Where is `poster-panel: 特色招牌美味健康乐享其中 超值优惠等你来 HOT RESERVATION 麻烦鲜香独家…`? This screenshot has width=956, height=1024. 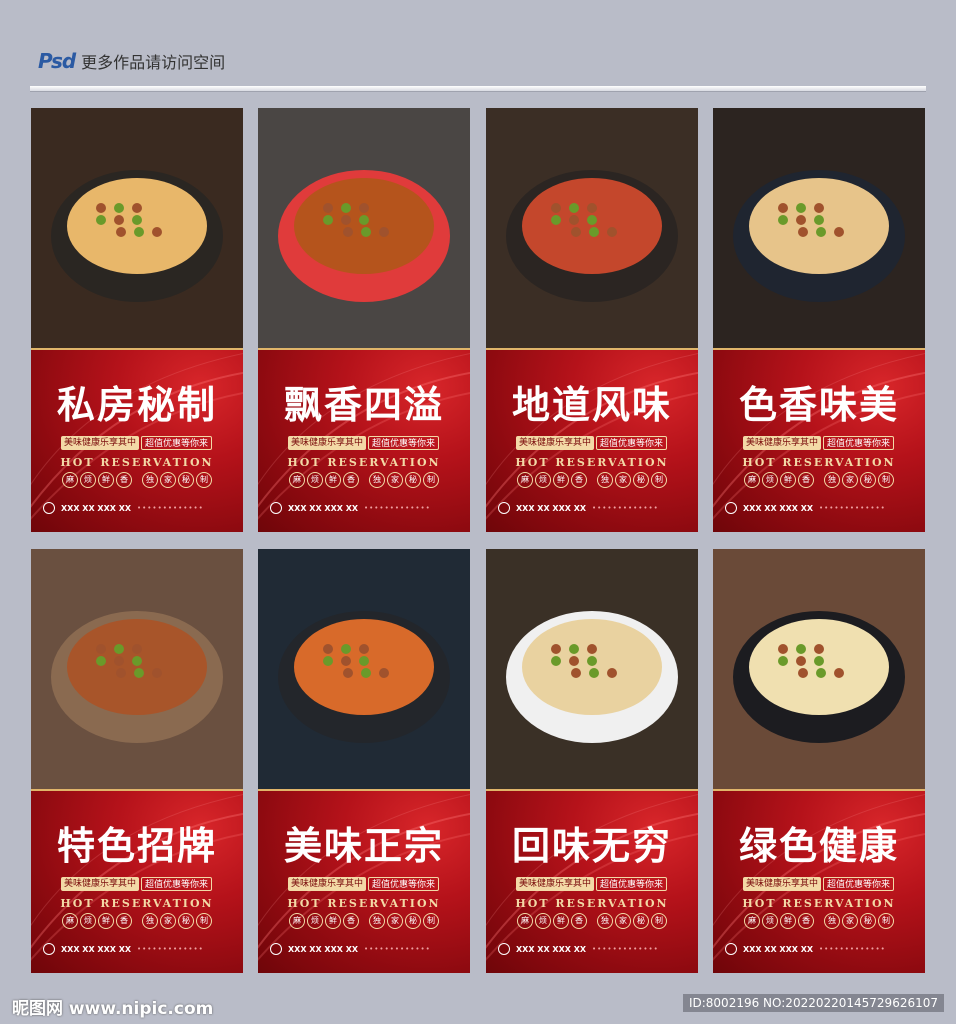
poster-panel: 特色招牌美味健康乐享其中 超值优惠等你来 HOT RESERVATION 麻烦鲜香独家… is located at coordinates (137, 881).